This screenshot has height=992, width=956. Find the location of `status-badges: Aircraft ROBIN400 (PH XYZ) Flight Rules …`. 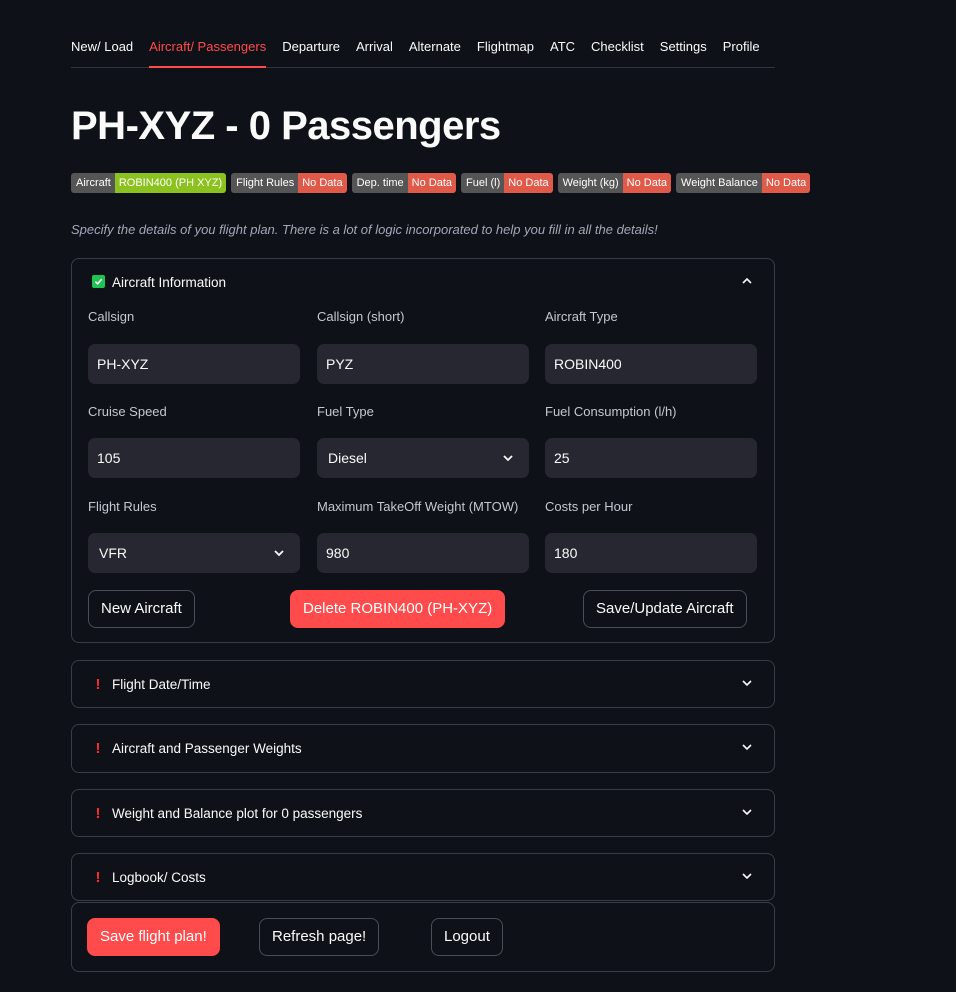

status-badges: Aircraft ROBIN400 (PH XYZ) Flight Rules … is located at coordinates (441, 183).